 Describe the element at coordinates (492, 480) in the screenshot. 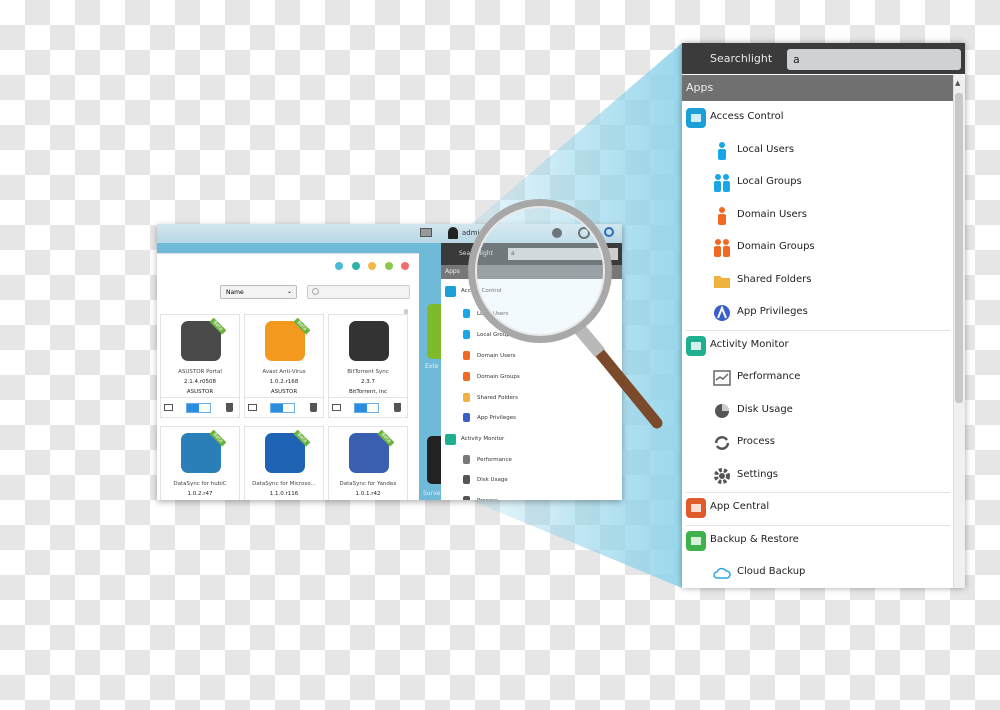

I see `searchlight-item: Disk Usage` at that location.